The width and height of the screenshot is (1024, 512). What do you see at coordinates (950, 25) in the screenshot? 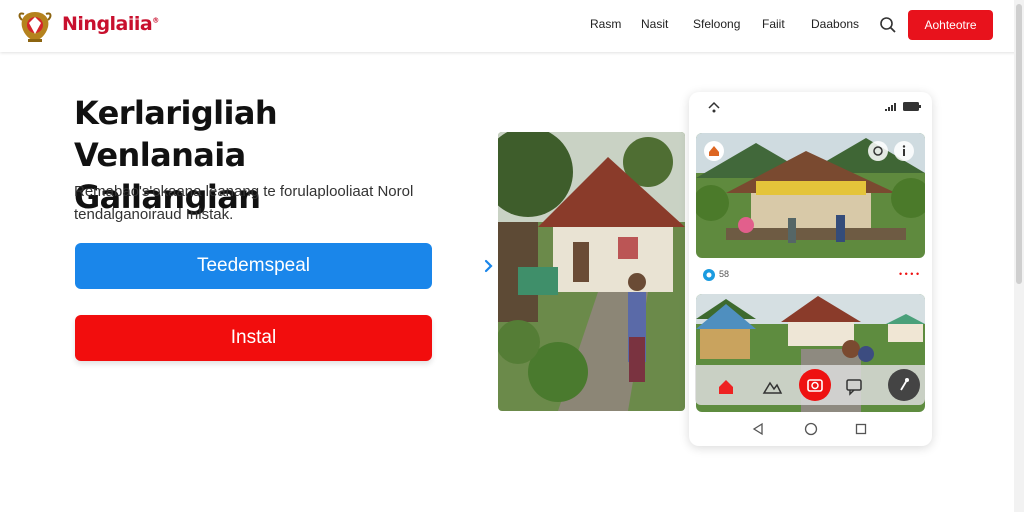
I see `header-cta-button: Aohteotre` at bounding box center [950, 25].